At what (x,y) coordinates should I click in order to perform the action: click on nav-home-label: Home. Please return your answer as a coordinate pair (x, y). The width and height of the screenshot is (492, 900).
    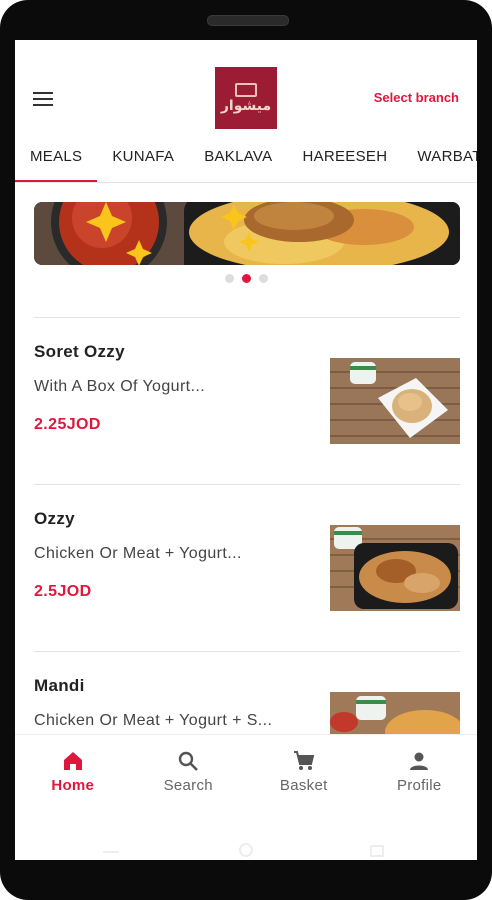
    Looking at the image, I should click on (73, 785).